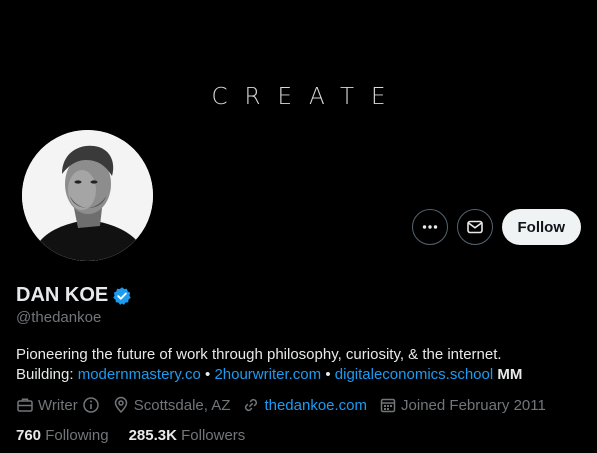  I want to click on banner-text: CREATE, so click(307, 97).